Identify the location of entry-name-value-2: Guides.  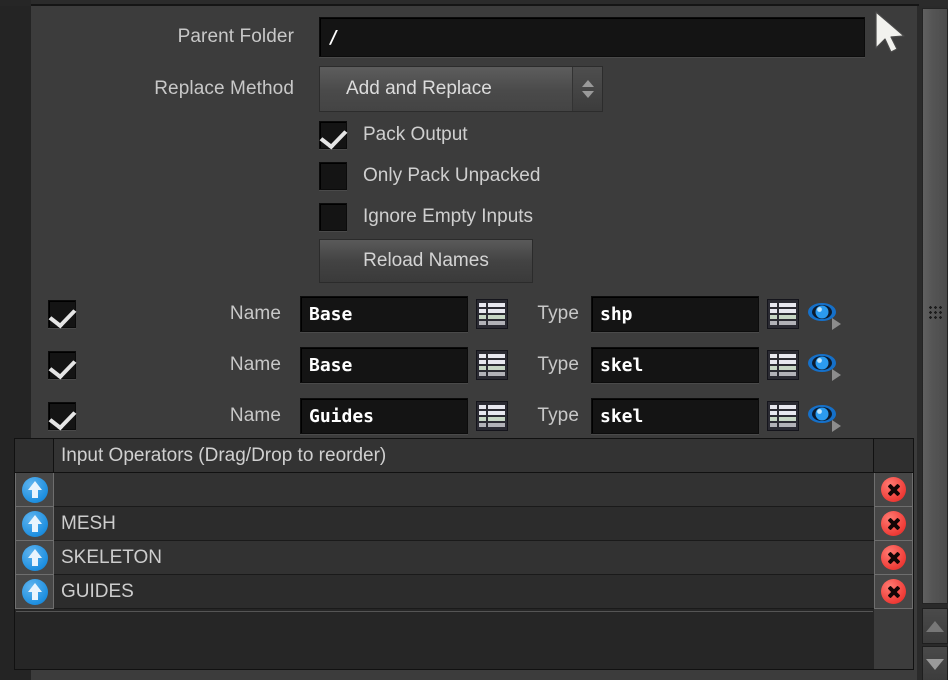
(342, 416).